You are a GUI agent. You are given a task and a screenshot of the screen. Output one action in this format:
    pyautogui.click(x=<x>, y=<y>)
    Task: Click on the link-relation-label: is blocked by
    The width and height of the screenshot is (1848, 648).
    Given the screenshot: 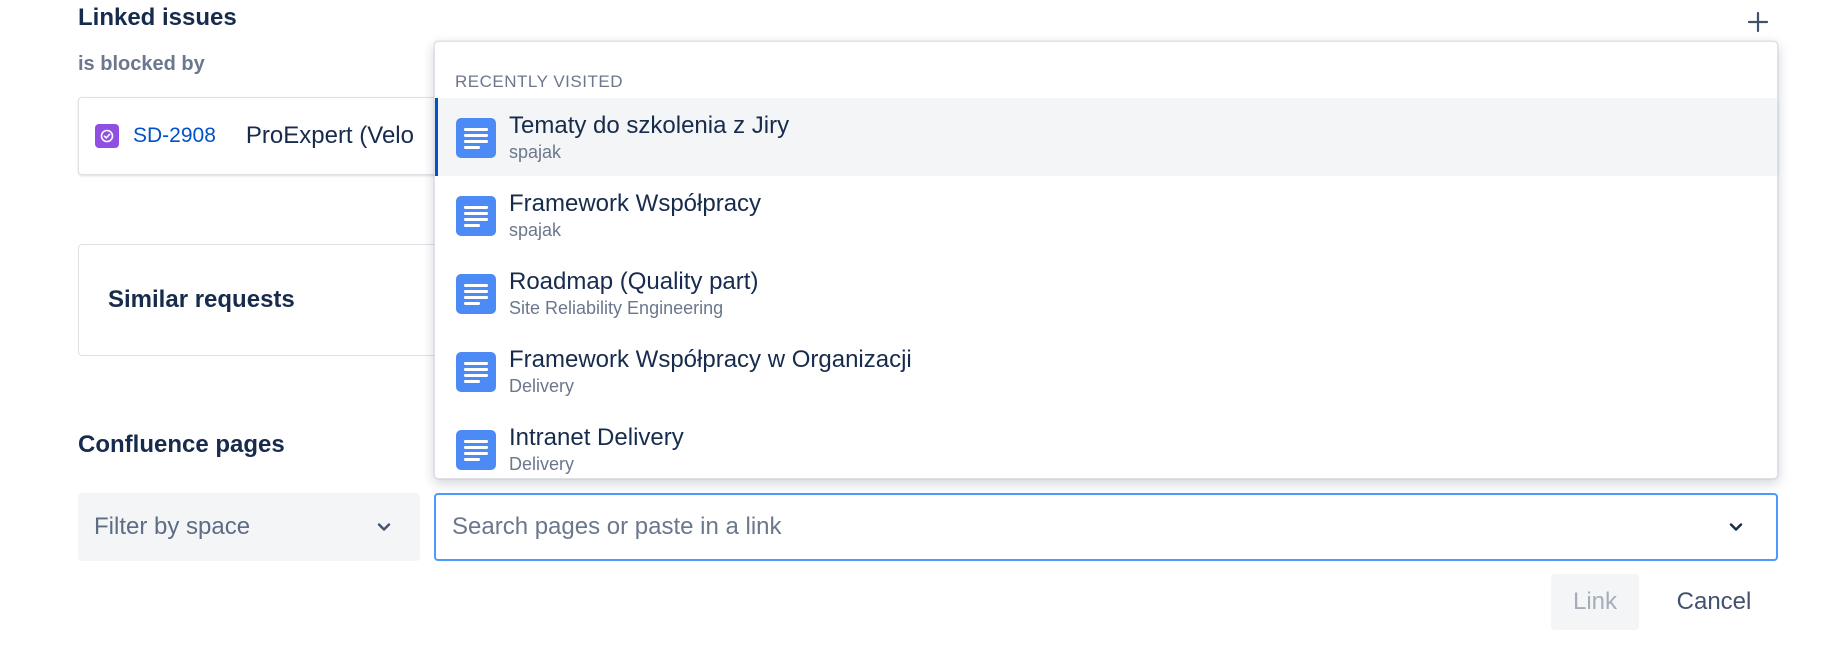 What is the action you would take?
    pyautogui.click(x=141, y=64)
    